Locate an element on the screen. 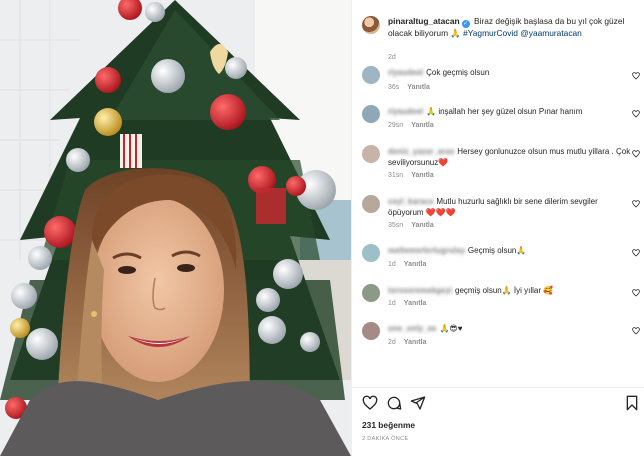 The height and width of the screenshot is (456, 644). comment-time: 36s is located at coordinates (394, 87).